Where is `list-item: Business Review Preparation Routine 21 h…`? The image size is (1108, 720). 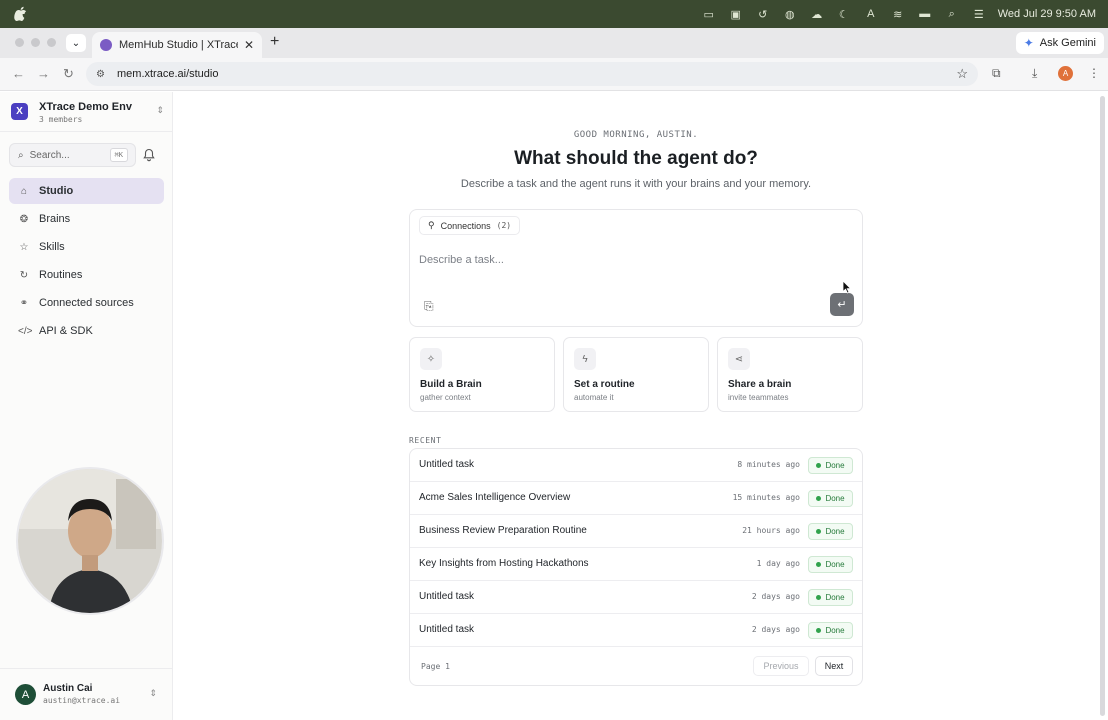 list-item: Business Review Preparation Routine 21 h… is located at coordinates (636, 531).